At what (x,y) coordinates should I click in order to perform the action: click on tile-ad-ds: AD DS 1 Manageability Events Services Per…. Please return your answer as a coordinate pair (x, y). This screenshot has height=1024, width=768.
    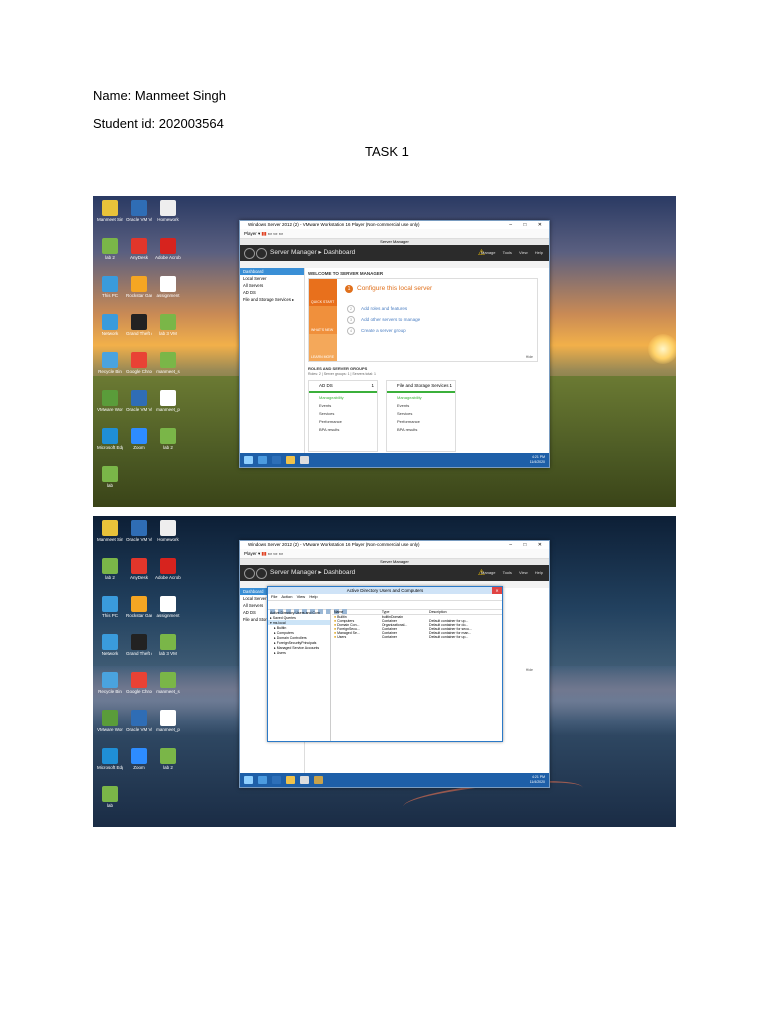
    Looking at the image, I should click on (343, 416).